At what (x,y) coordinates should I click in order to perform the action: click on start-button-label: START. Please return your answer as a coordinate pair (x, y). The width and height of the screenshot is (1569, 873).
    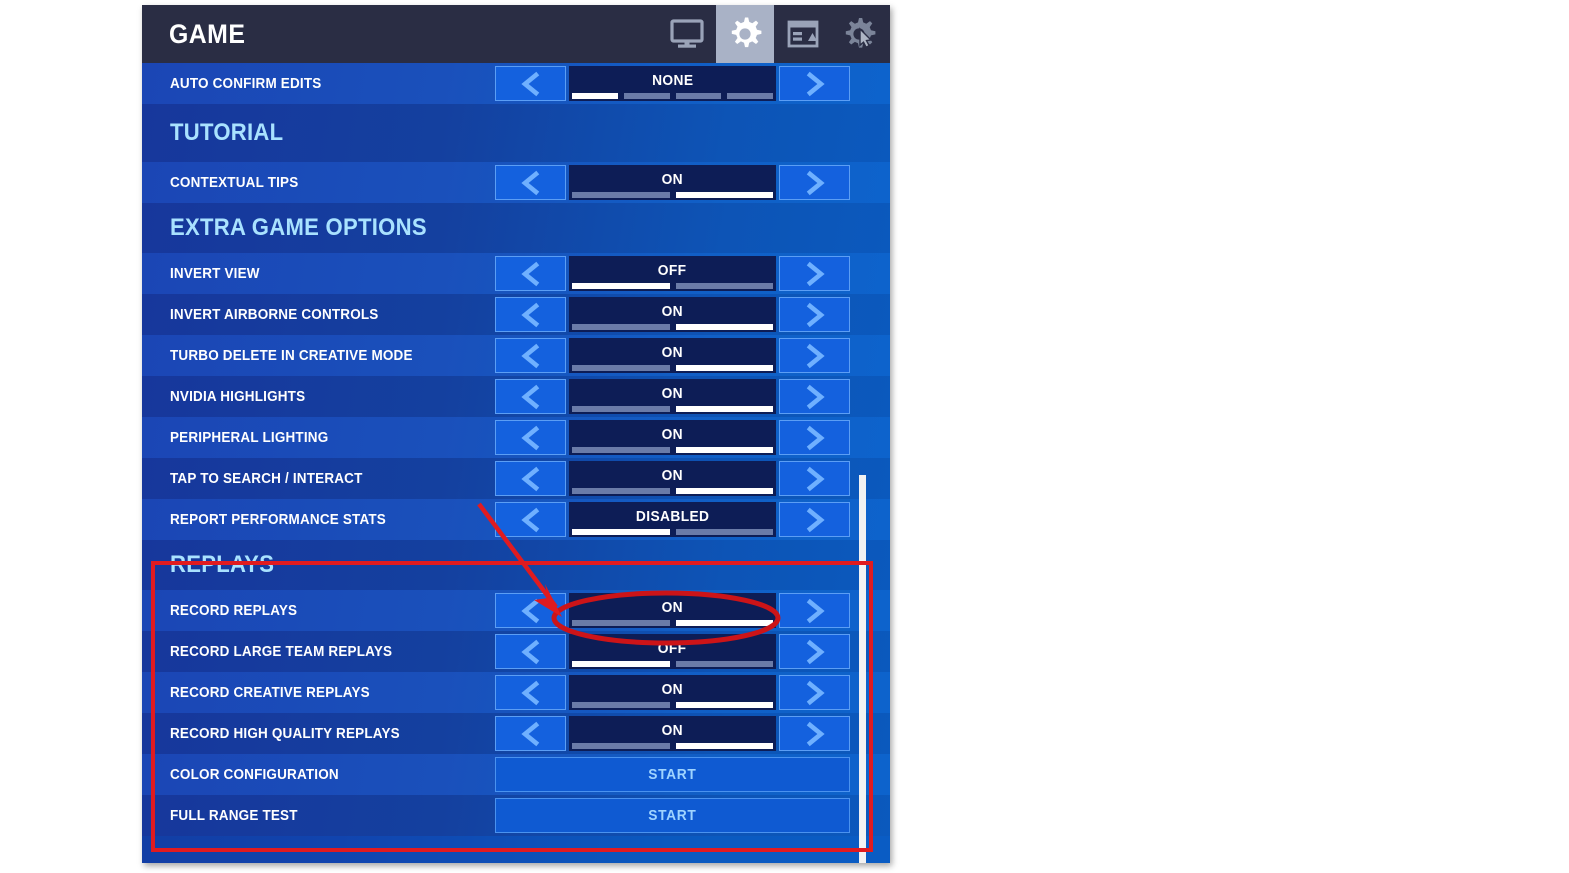
    Looking at the image, I should click on (672, 815).